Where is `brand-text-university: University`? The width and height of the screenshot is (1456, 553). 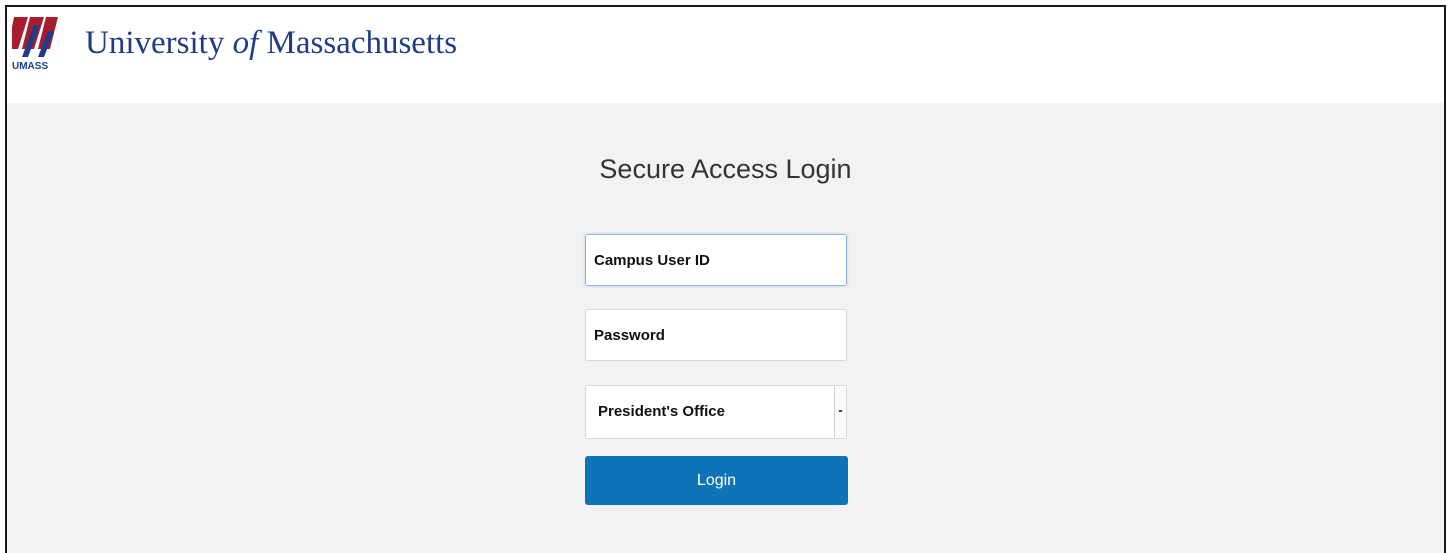
brand-text-university: University is located at coordinates (159, 43).